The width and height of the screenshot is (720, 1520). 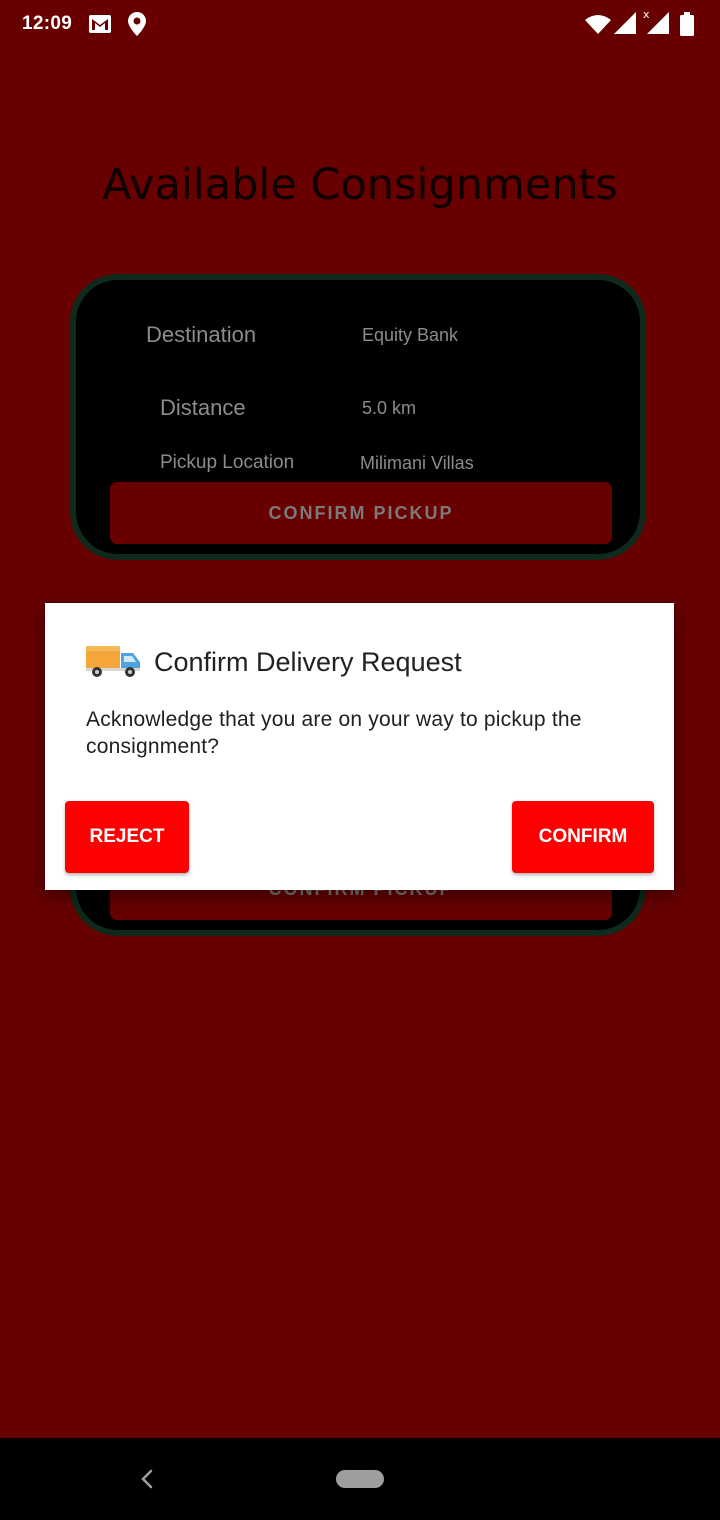 What do you see at coordinates (113, 661) in the screenshot?
I see `delivery-truck-icon` at bounding box center [113, 661].